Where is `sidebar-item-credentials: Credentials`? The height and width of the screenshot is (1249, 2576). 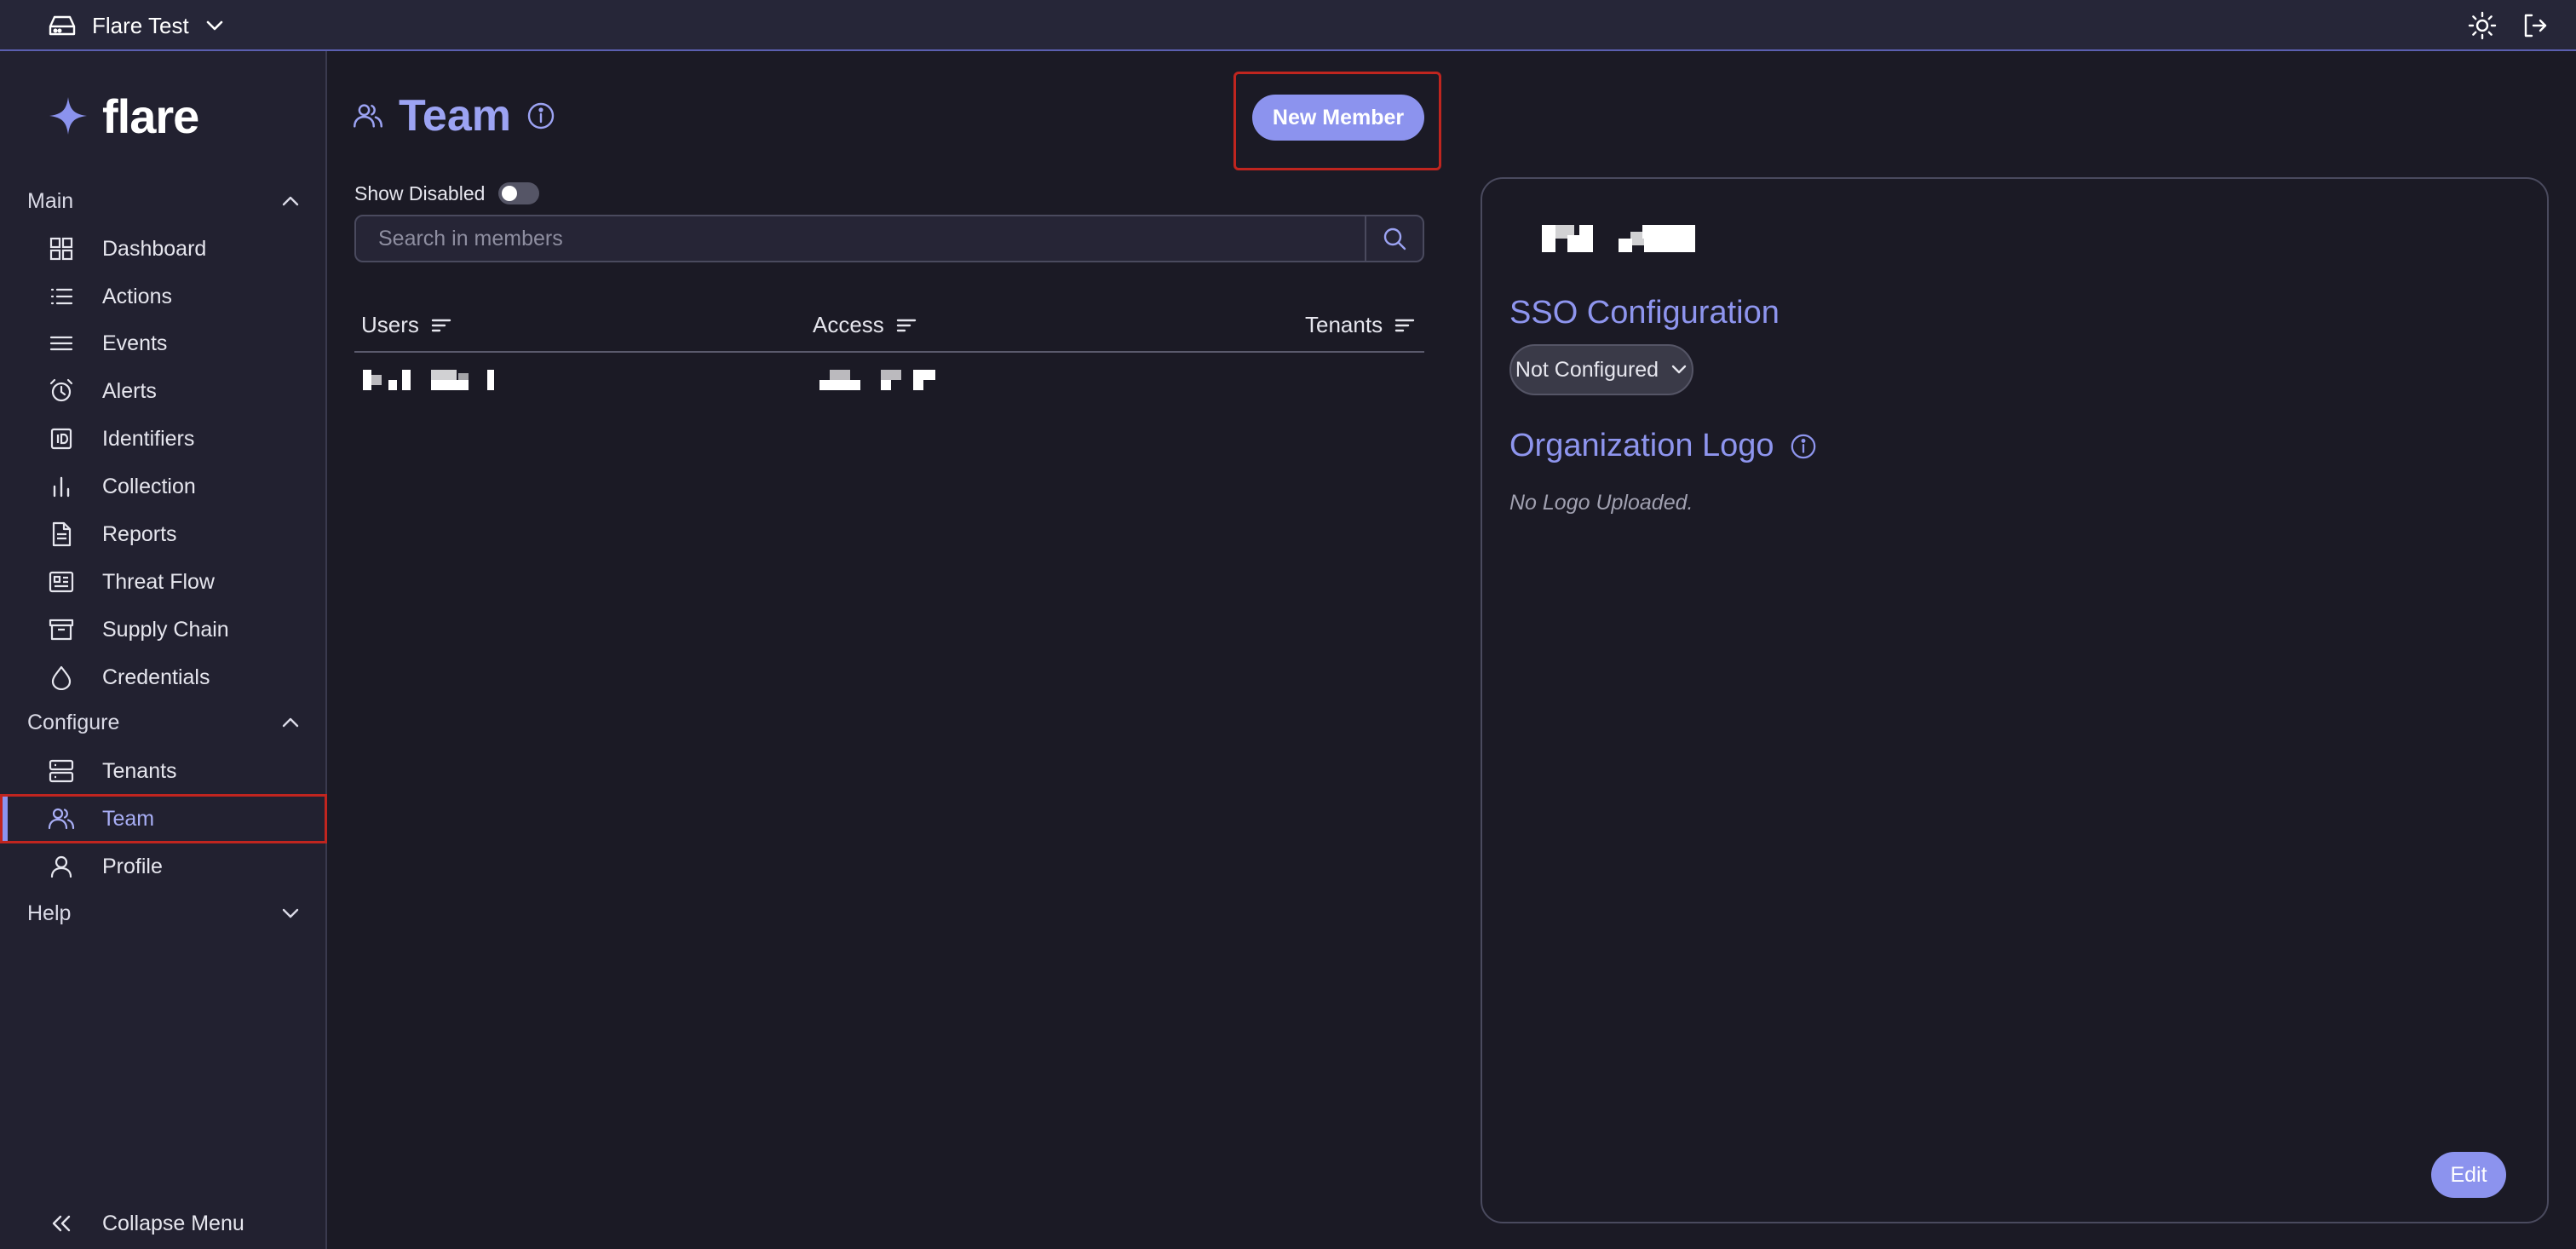
sidebar-item-credentials: Credentials is located at coordinates (163, 677).